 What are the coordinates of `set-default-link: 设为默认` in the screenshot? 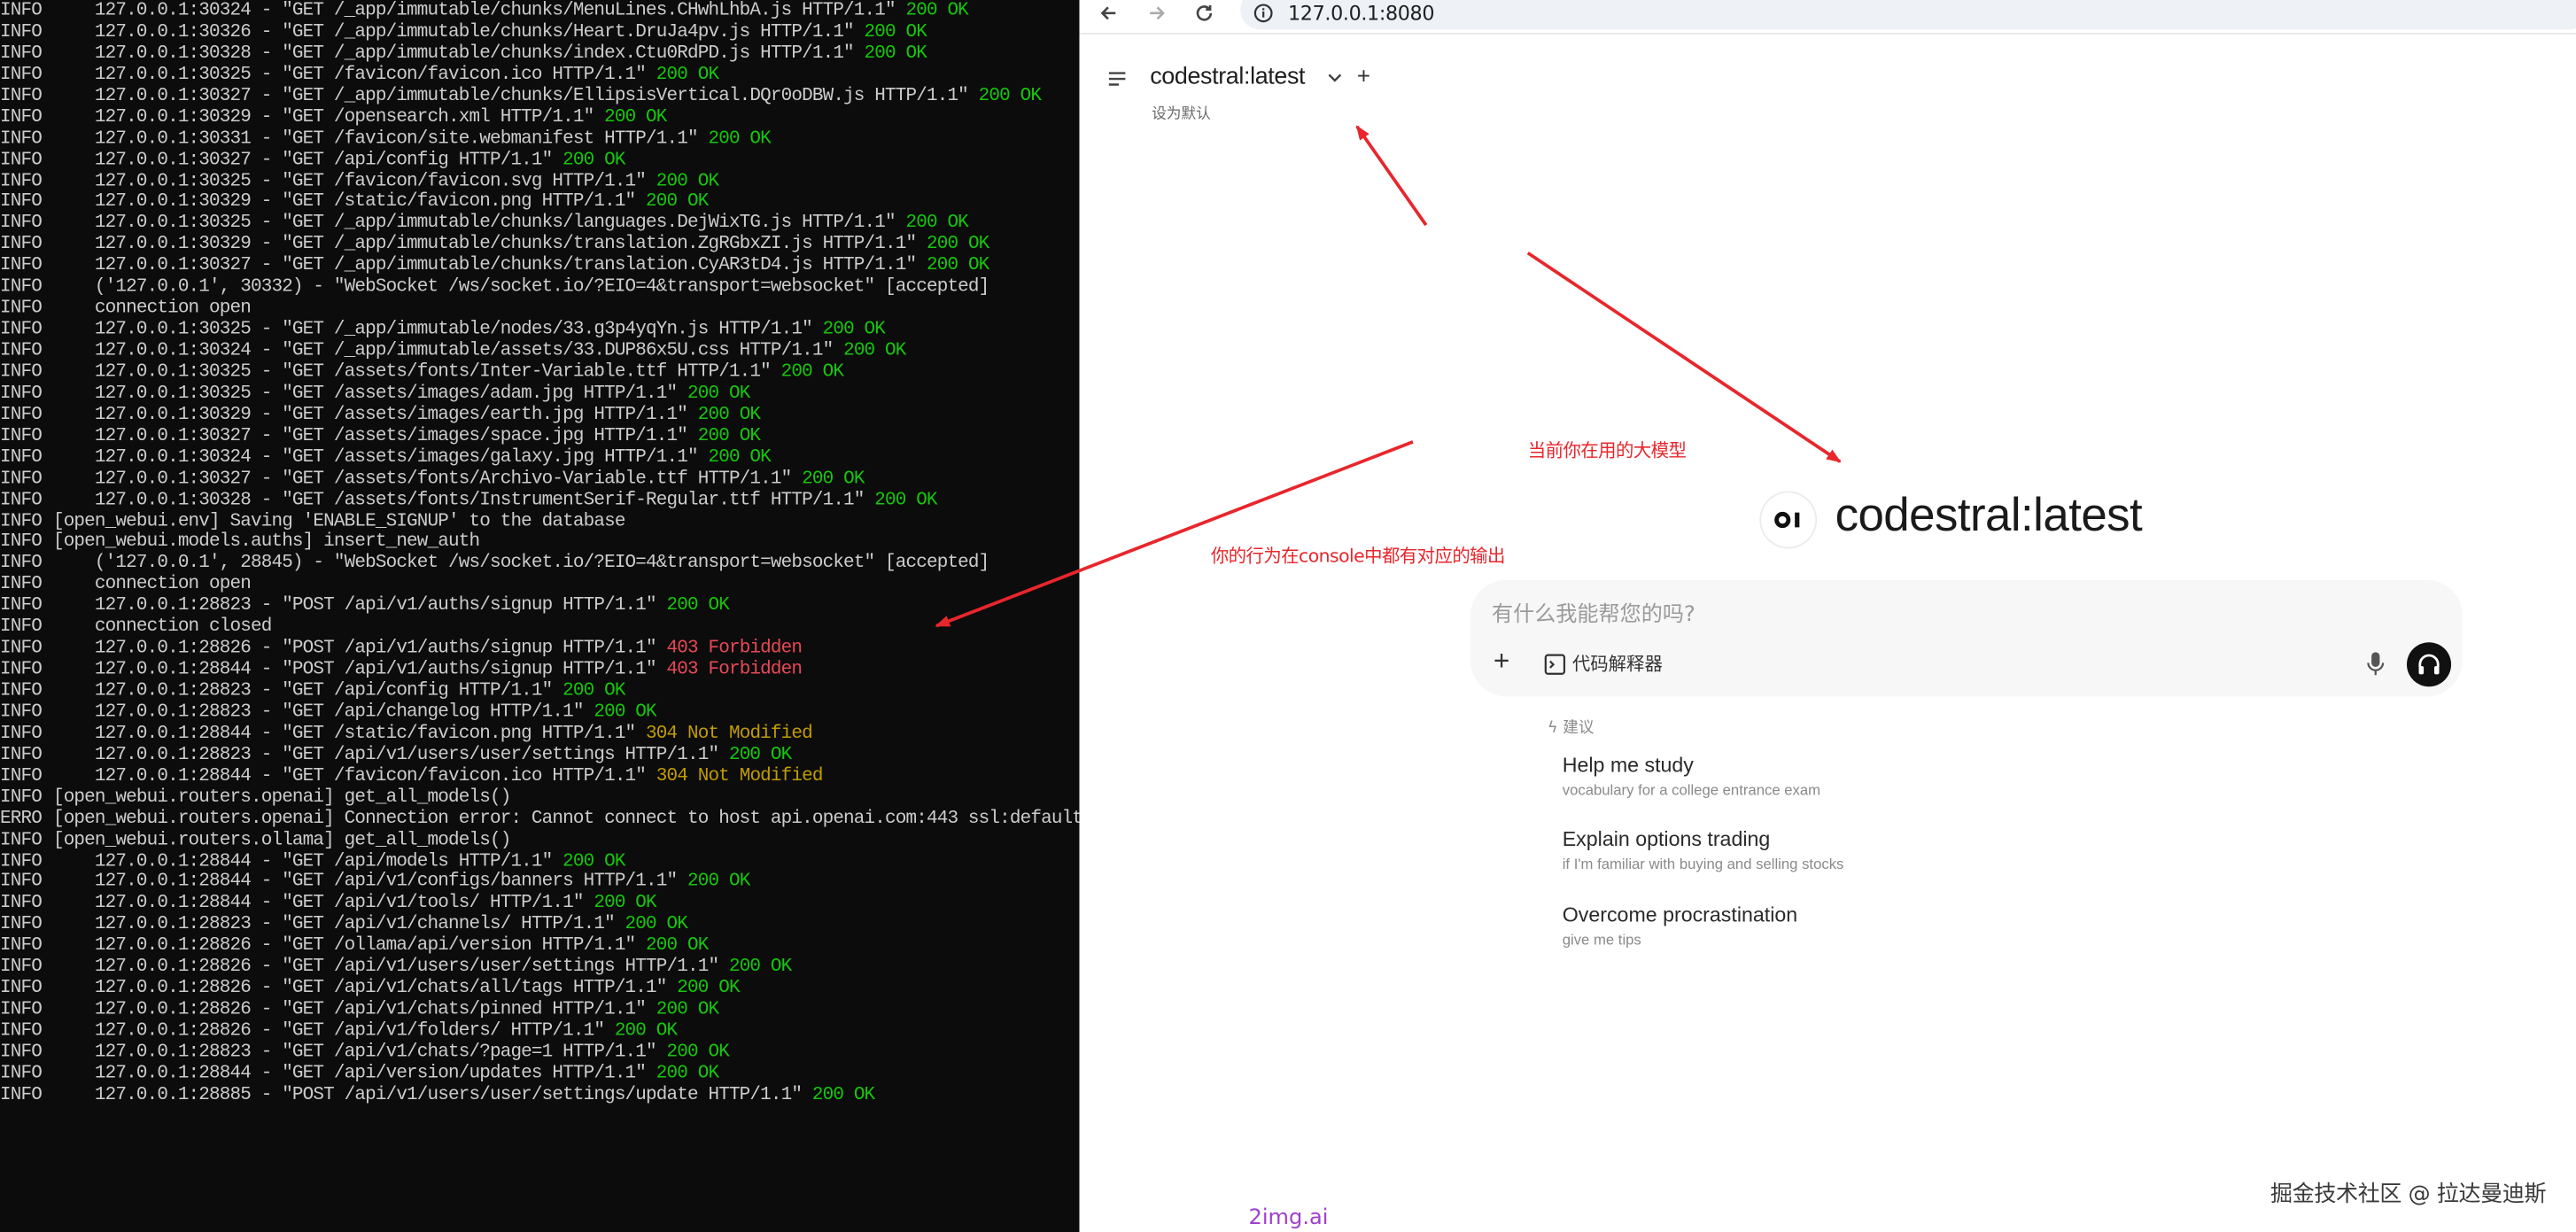 It's located at (1181, 113).